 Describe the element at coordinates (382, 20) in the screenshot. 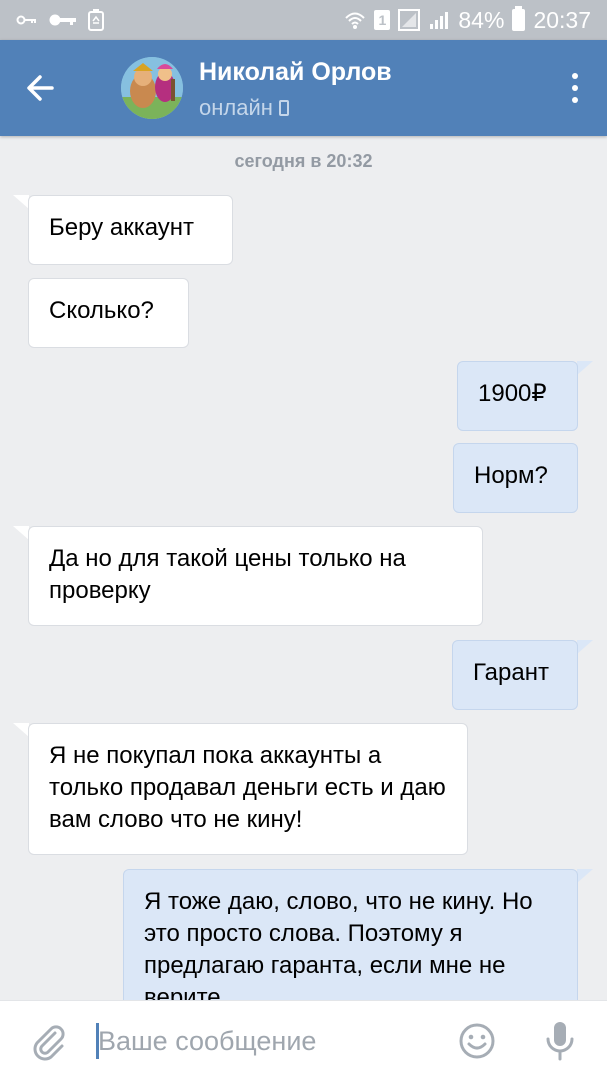

I see `sim-slot-icon: 1` at that location.